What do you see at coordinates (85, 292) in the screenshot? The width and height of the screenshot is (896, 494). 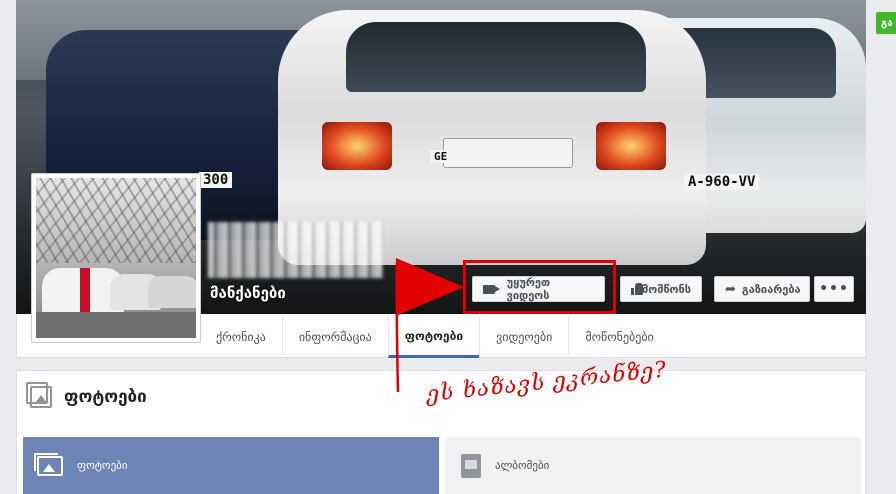 I see `profile-car-stripe` at bounding box center [85, 292].